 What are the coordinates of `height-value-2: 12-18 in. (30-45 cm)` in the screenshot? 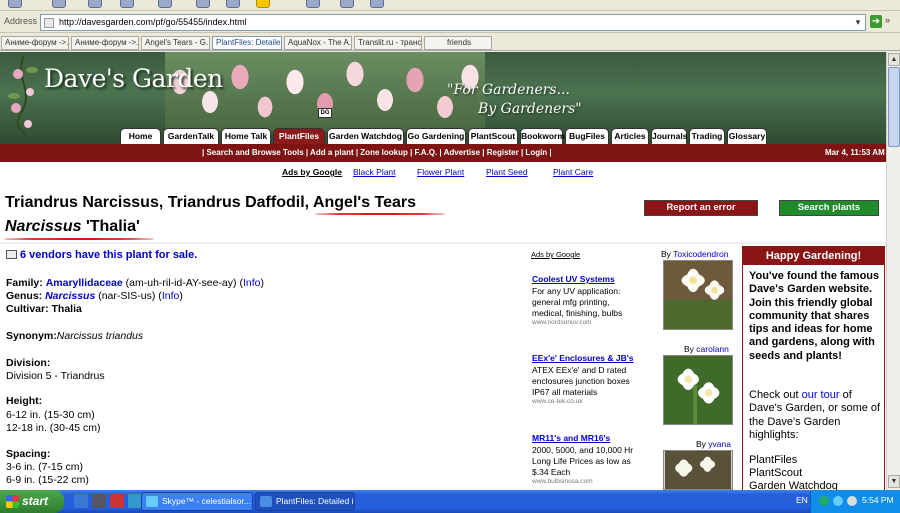 It's located at (53, 428).